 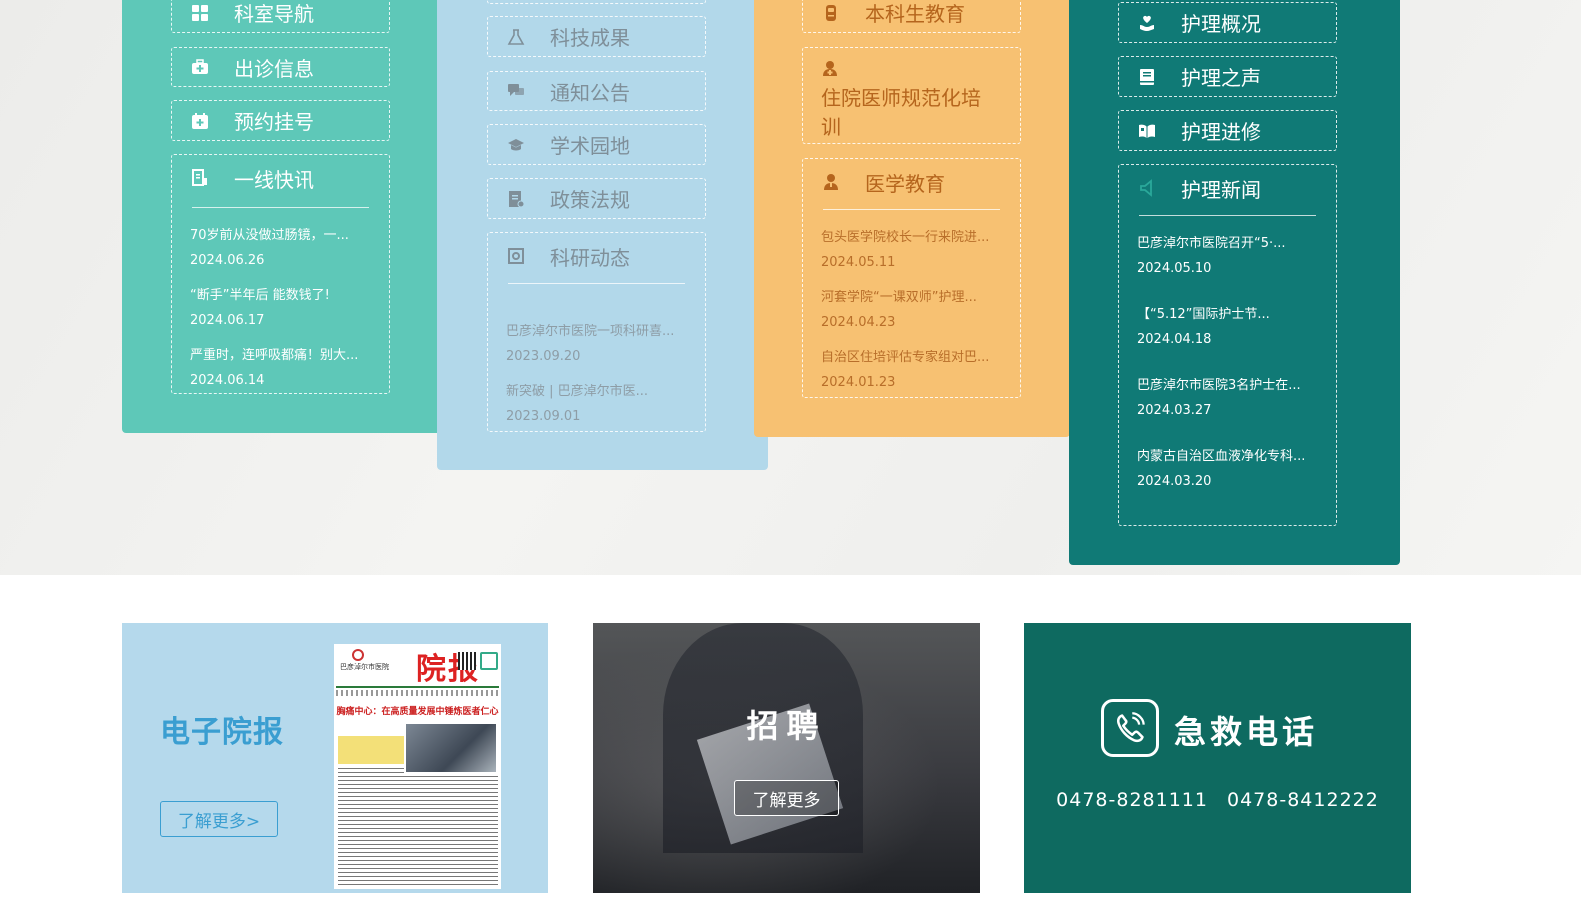 What do you see at coordinates (1221, 24) in the screenshot?
I see `btn-label: 护理概况` at bounding box center [1221, 24].